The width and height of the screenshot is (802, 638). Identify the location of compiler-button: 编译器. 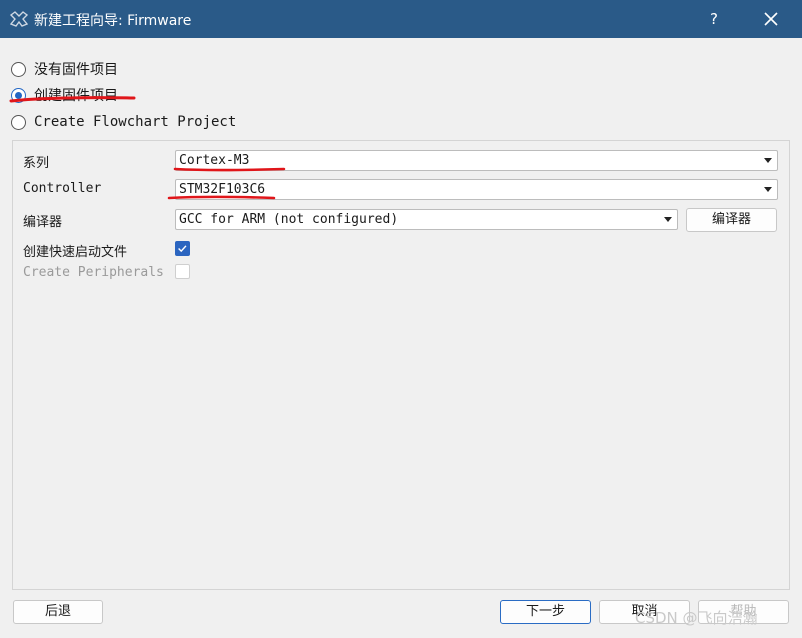
(731, 220).